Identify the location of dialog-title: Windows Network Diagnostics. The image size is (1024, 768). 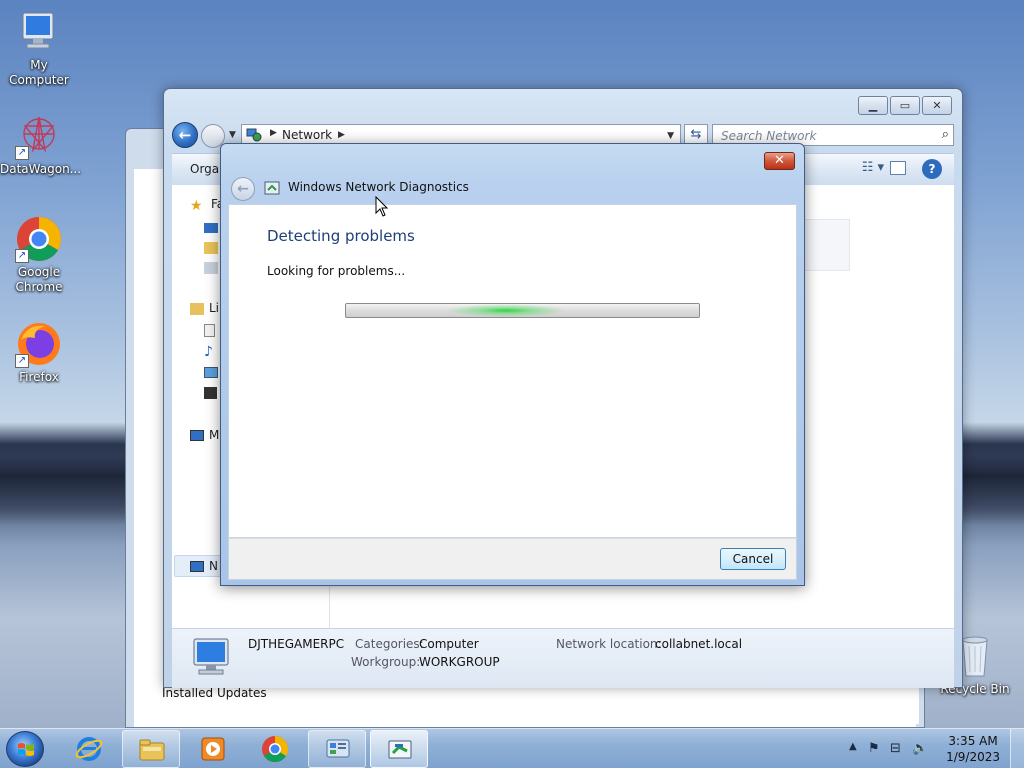
(378, 187).